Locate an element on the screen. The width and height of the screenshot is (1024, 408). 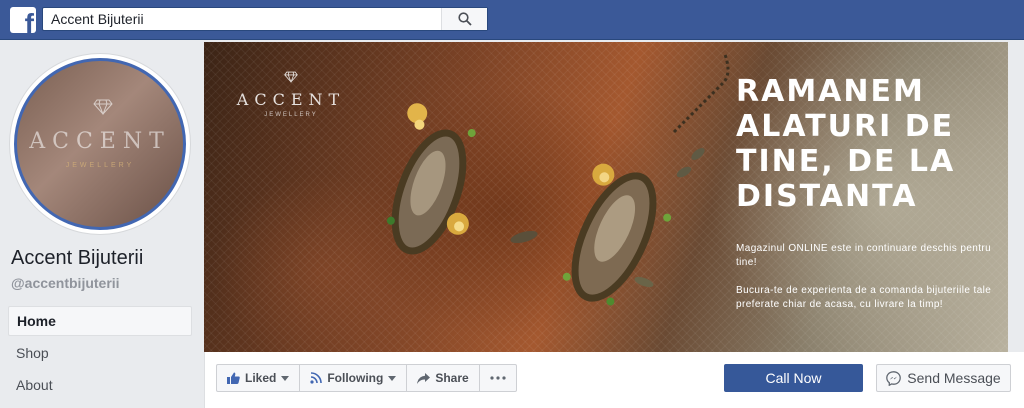
page-navigation: Home Shop About is located at coordinates (100, 354).